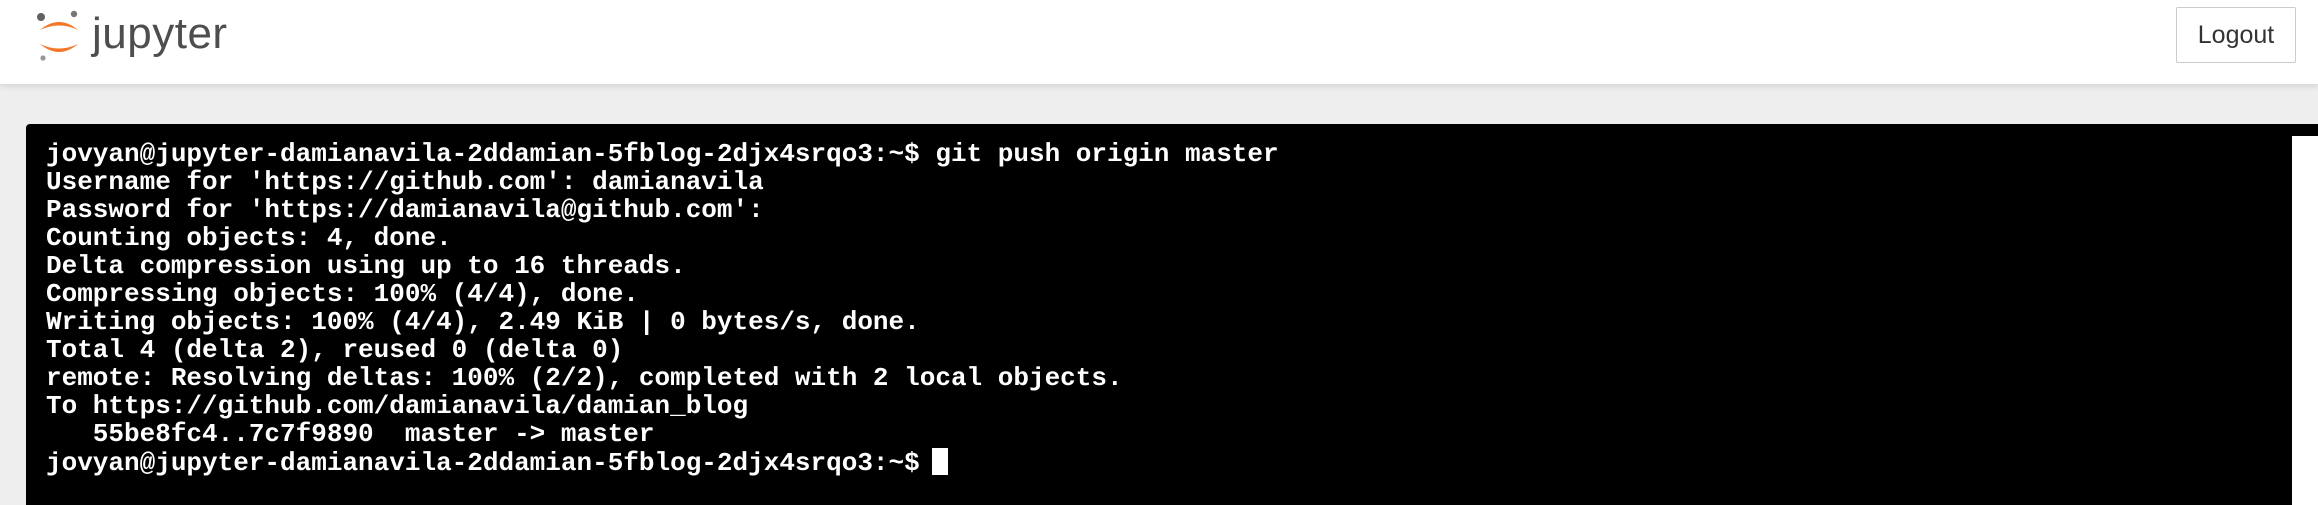 The height and width of the screenshot is (505, 2318). Describe the element at coordinates (2236, 35) in the screenshot. I see `logout-button: Logout` at that location.